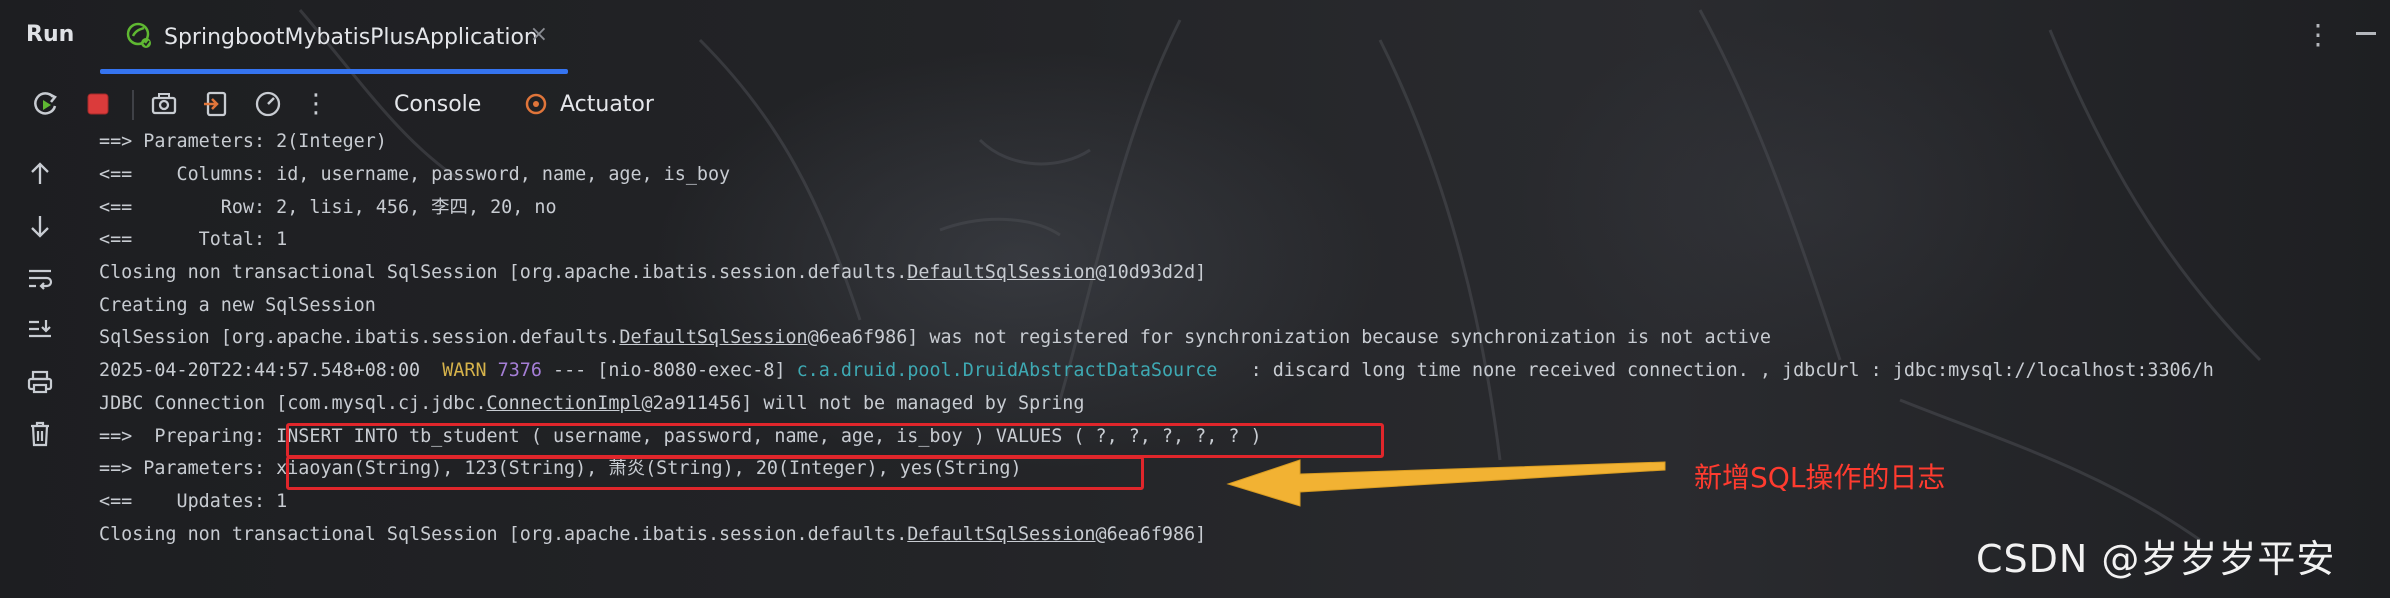  What do you see at coordinates (40, 382) in the screenshot?
I see `print-icon` at bounding box center [40, 382].